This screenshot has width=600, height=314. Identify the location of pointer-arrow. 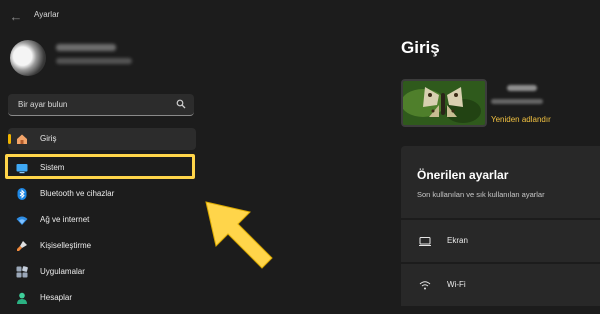
(239, 235).